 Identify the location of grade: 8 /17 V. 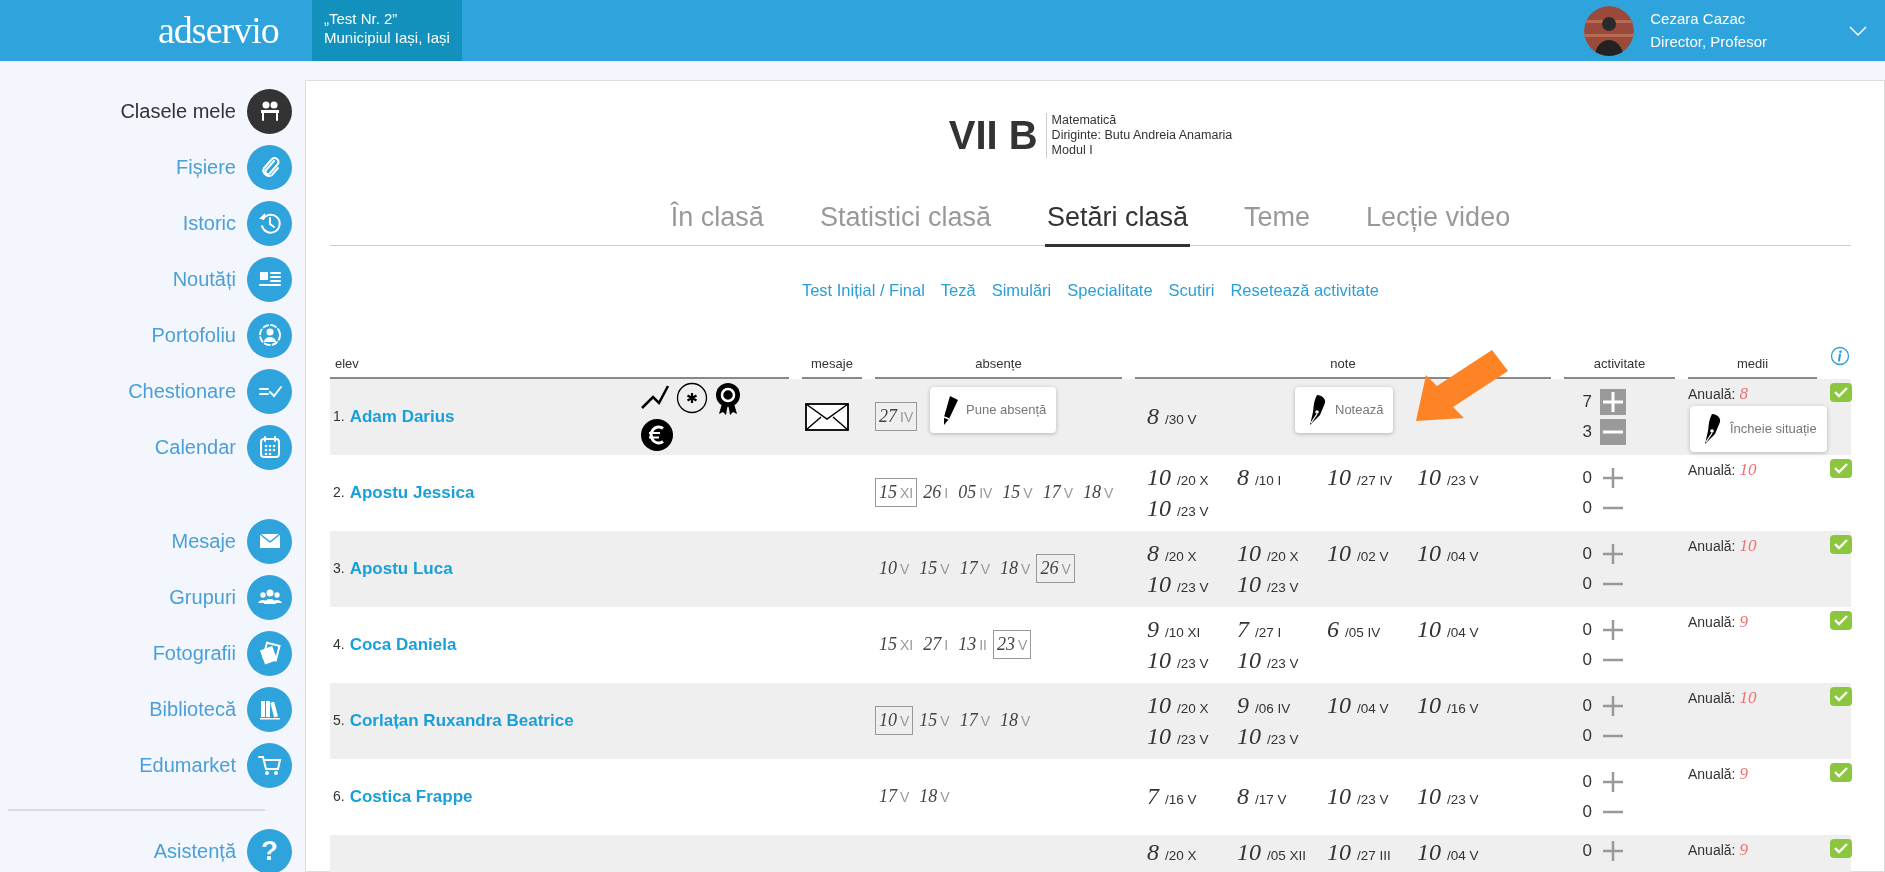
(1282, 797).